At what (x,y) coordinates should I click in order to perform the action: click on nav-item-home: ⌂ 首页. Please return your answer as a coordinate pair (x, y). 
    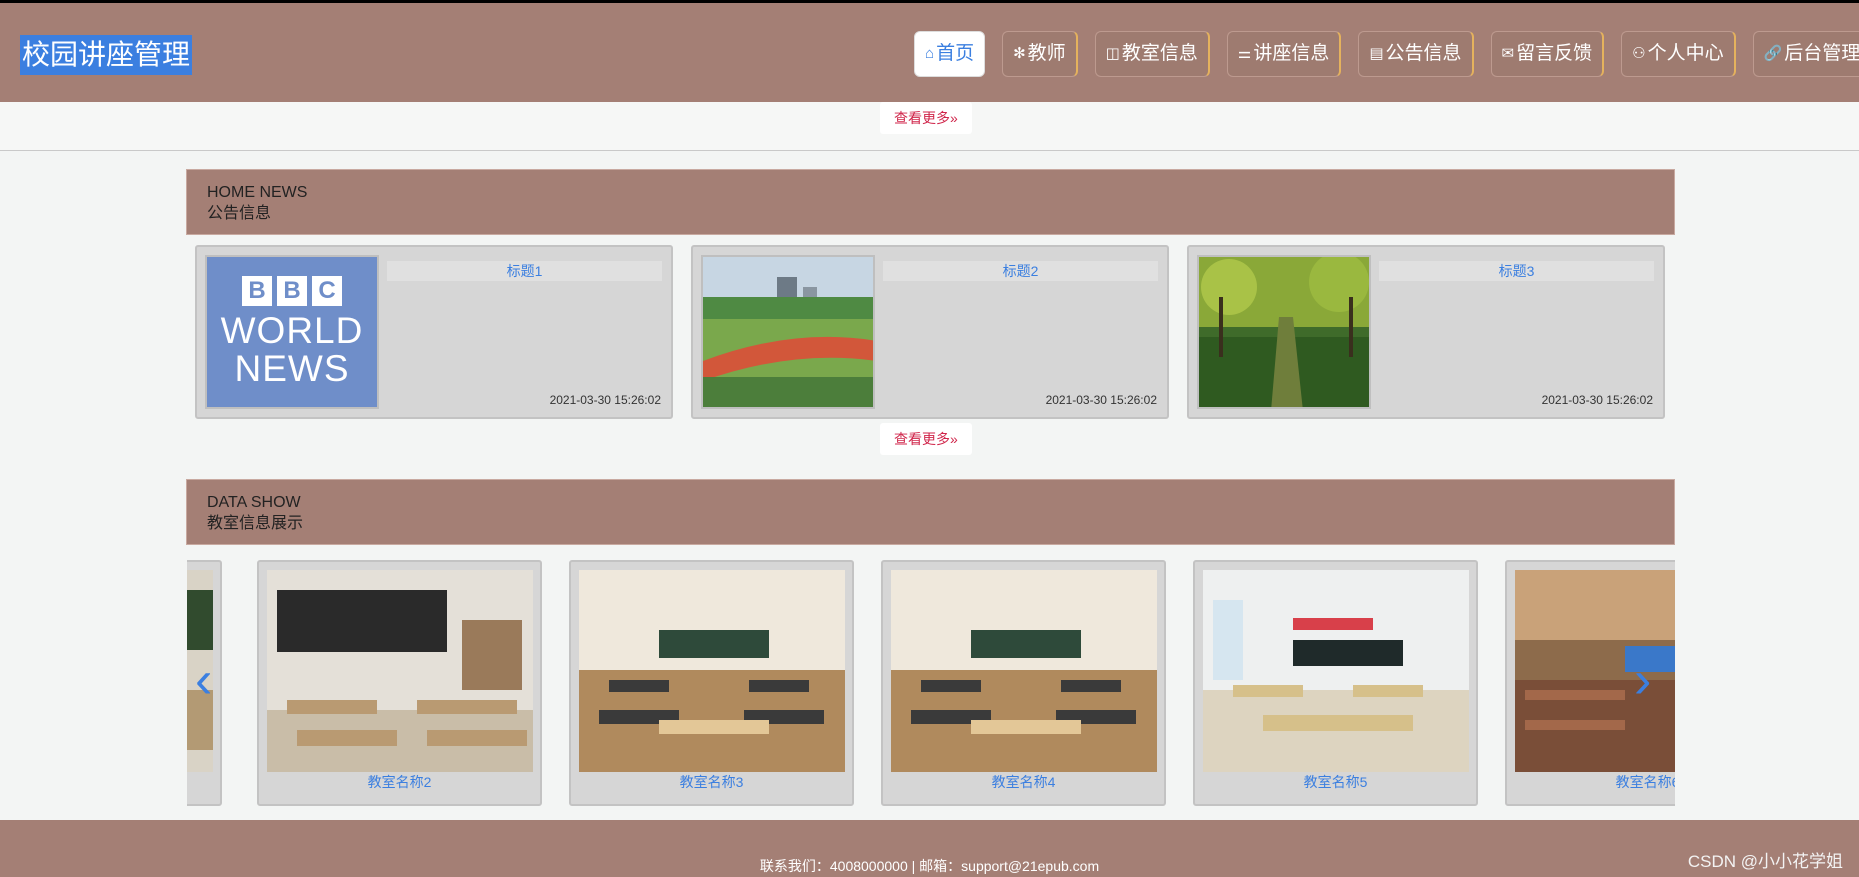
    Looking at the image, I should click on (950, 54).